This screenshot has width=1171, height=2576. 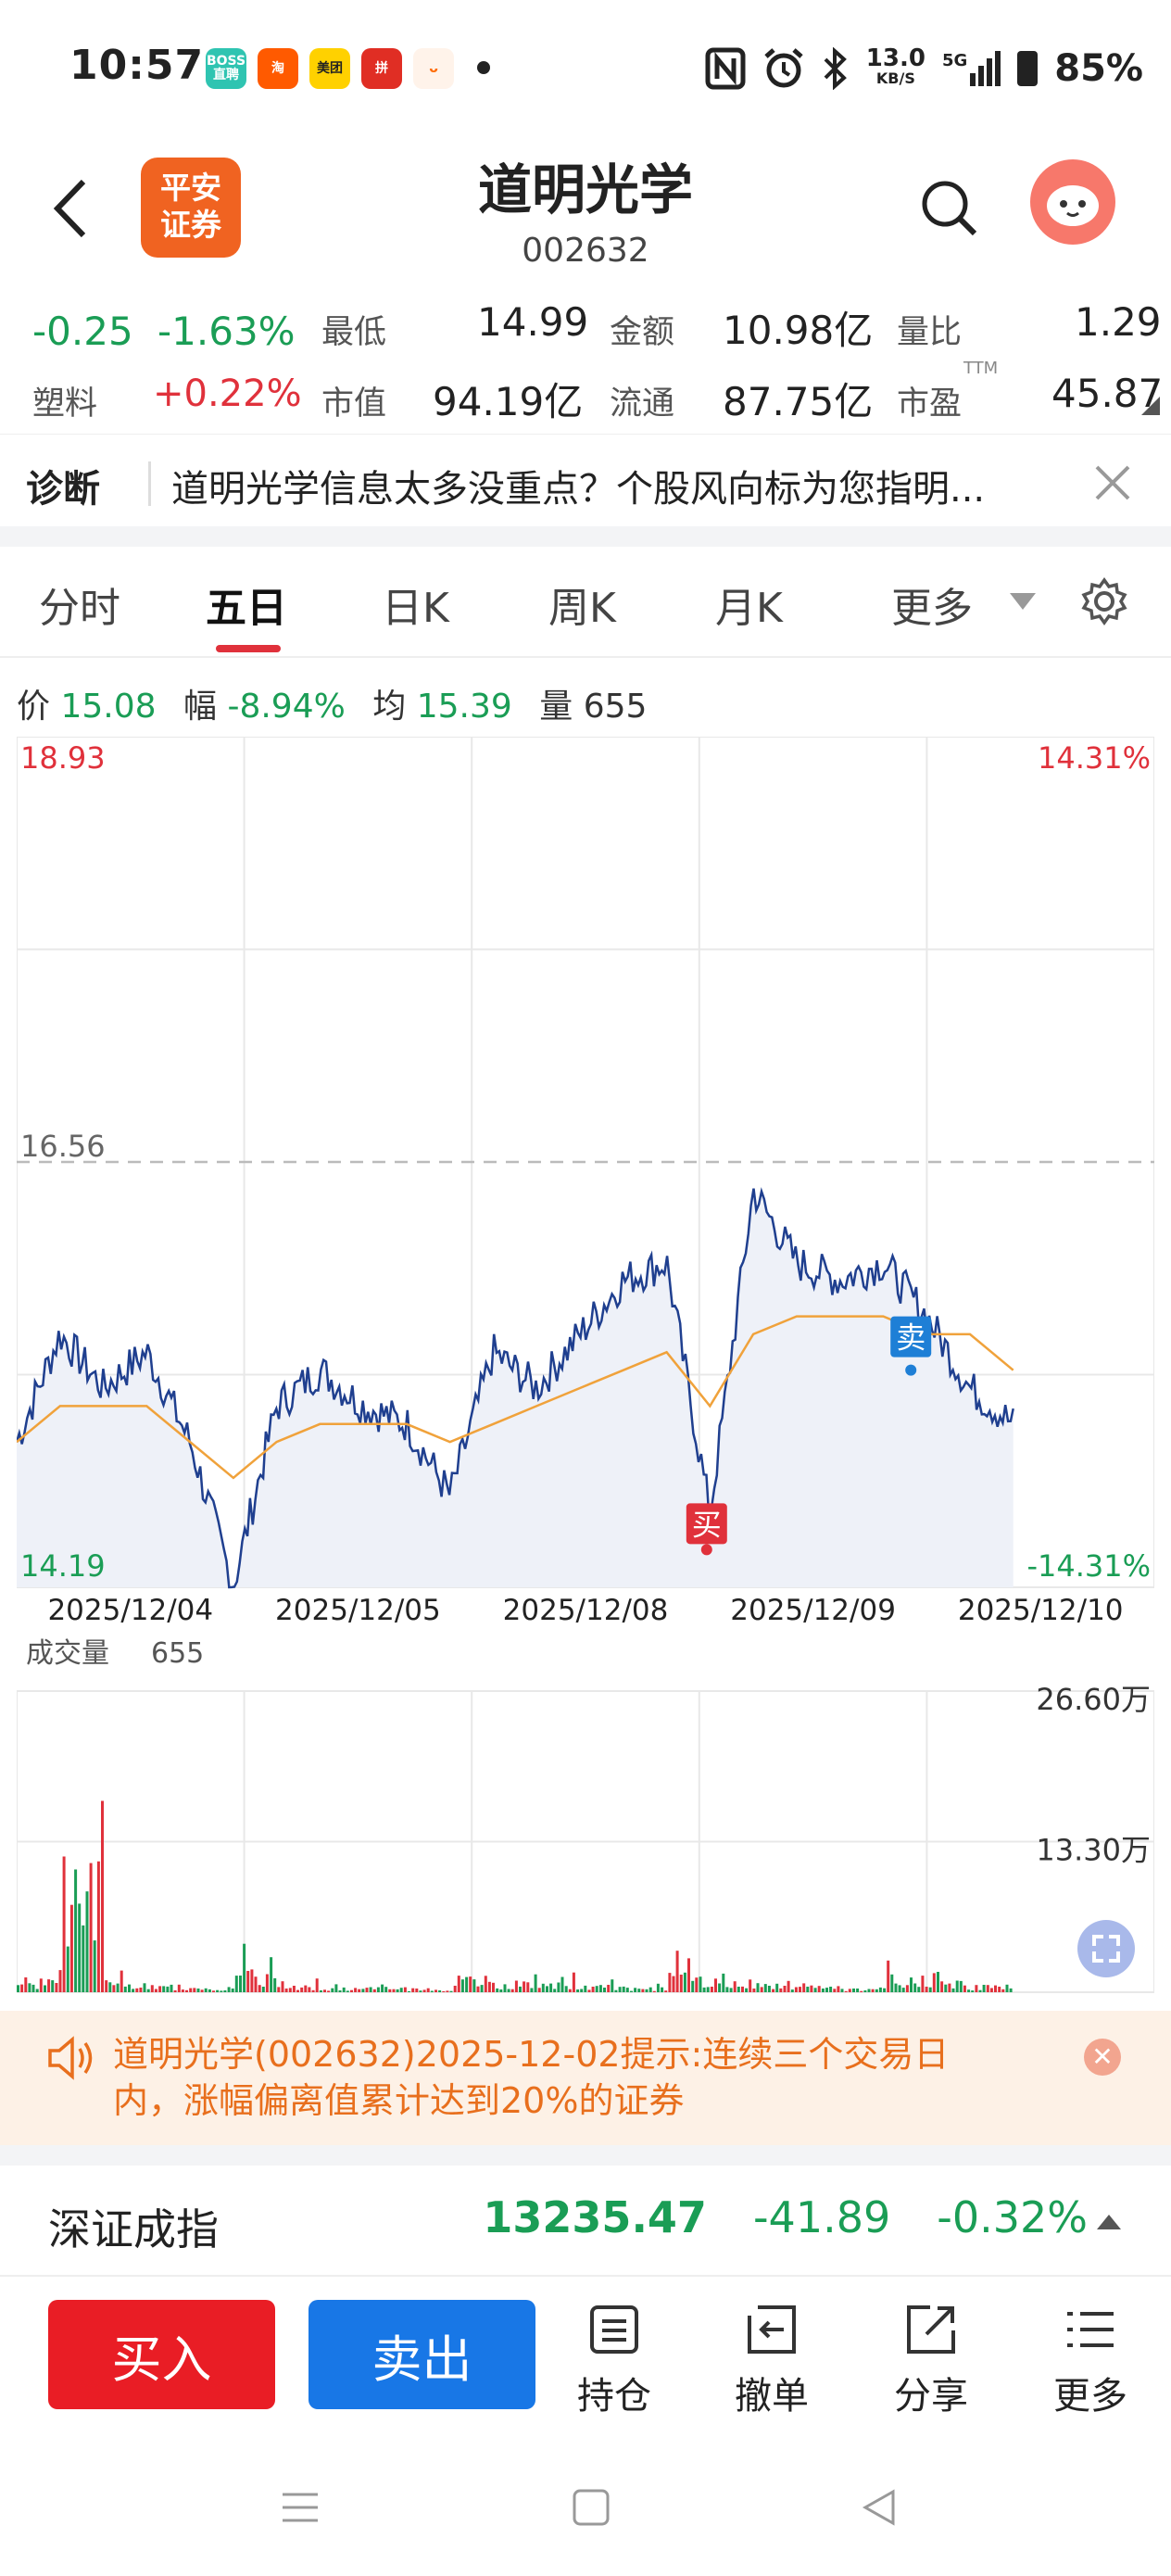 What do you see at coordinates (726, 68) in the screenshot?
I see `nfc-icon` at bounding box center [726, 68].